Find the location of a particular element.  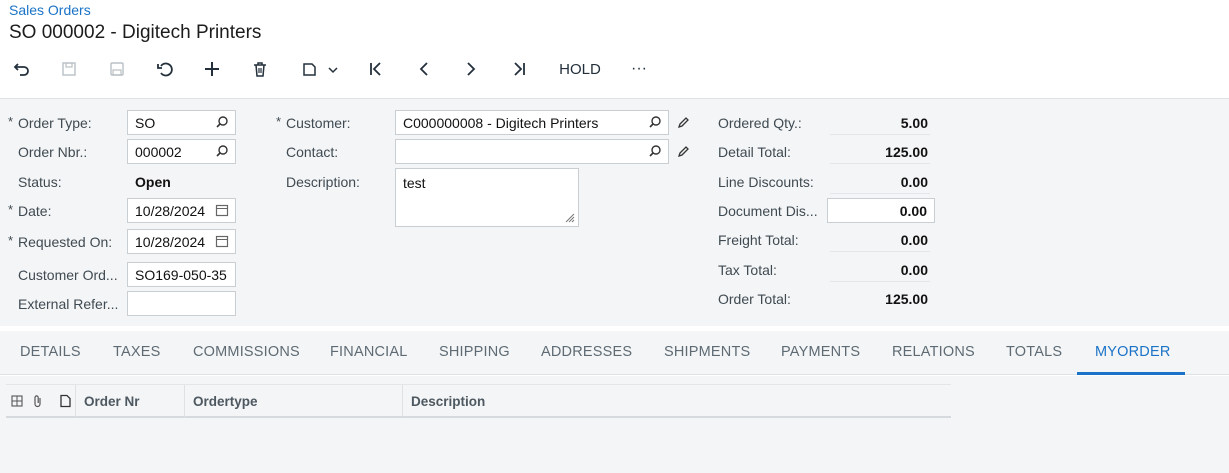

attachment-icon is located at coordinates (38, 401).